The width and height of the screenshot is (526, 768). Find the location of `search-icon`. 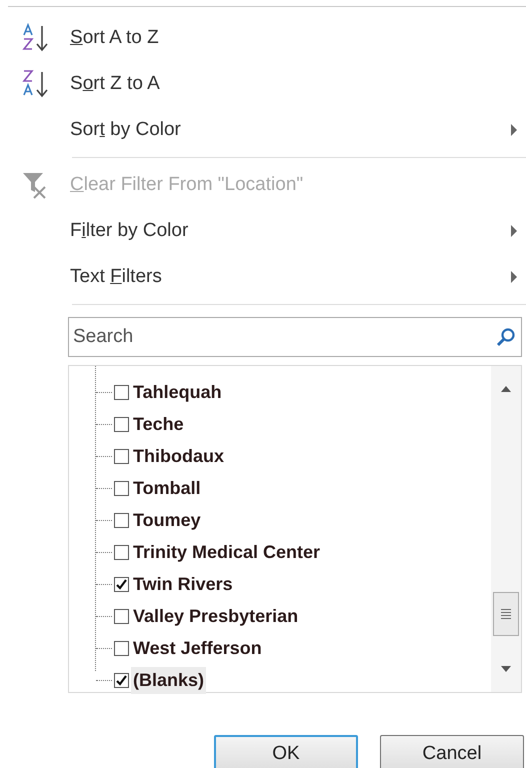

search-icon is located at coordinates (506, 337).